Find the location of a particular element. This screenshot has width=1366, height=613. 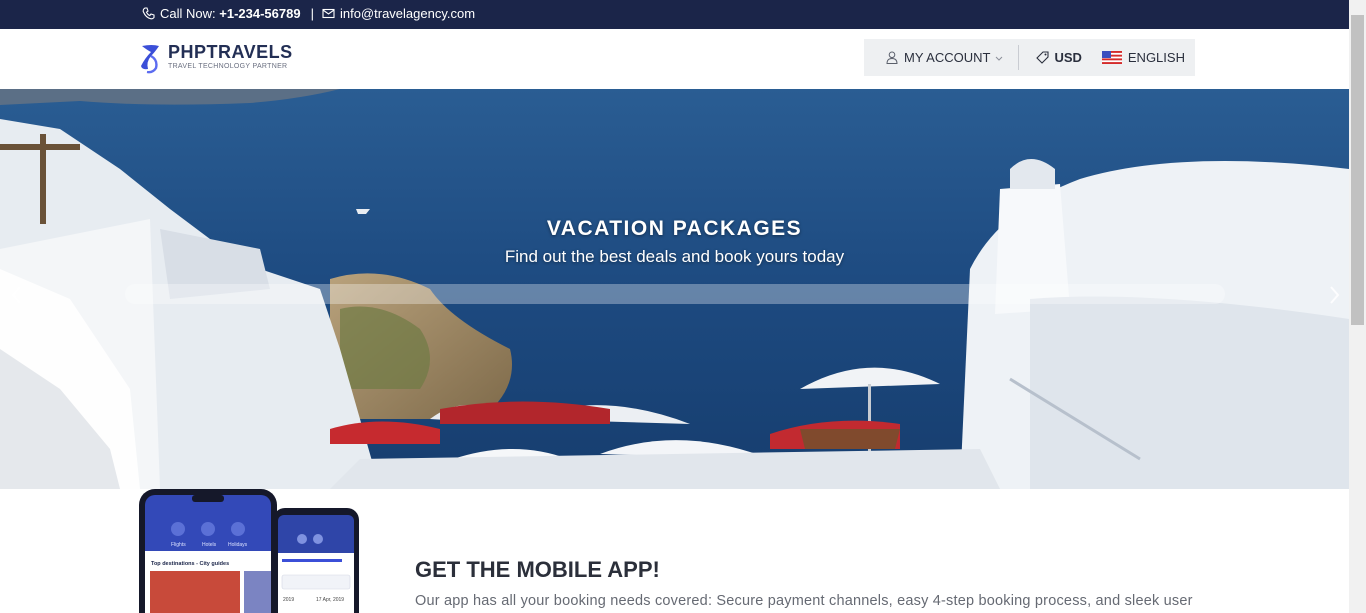

app-list-heading: Top destinations - City guides is located at coordinates (190, 564).